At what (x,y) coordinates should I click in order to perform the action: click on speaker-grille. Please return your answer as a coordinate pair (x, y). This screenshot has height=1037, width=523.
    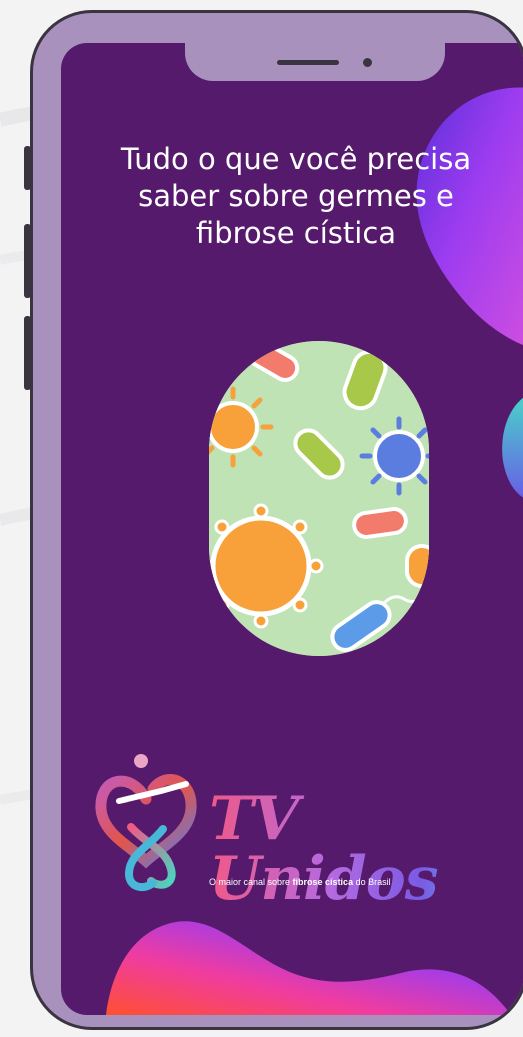
    Looking at the image, I should click on (308, 62).